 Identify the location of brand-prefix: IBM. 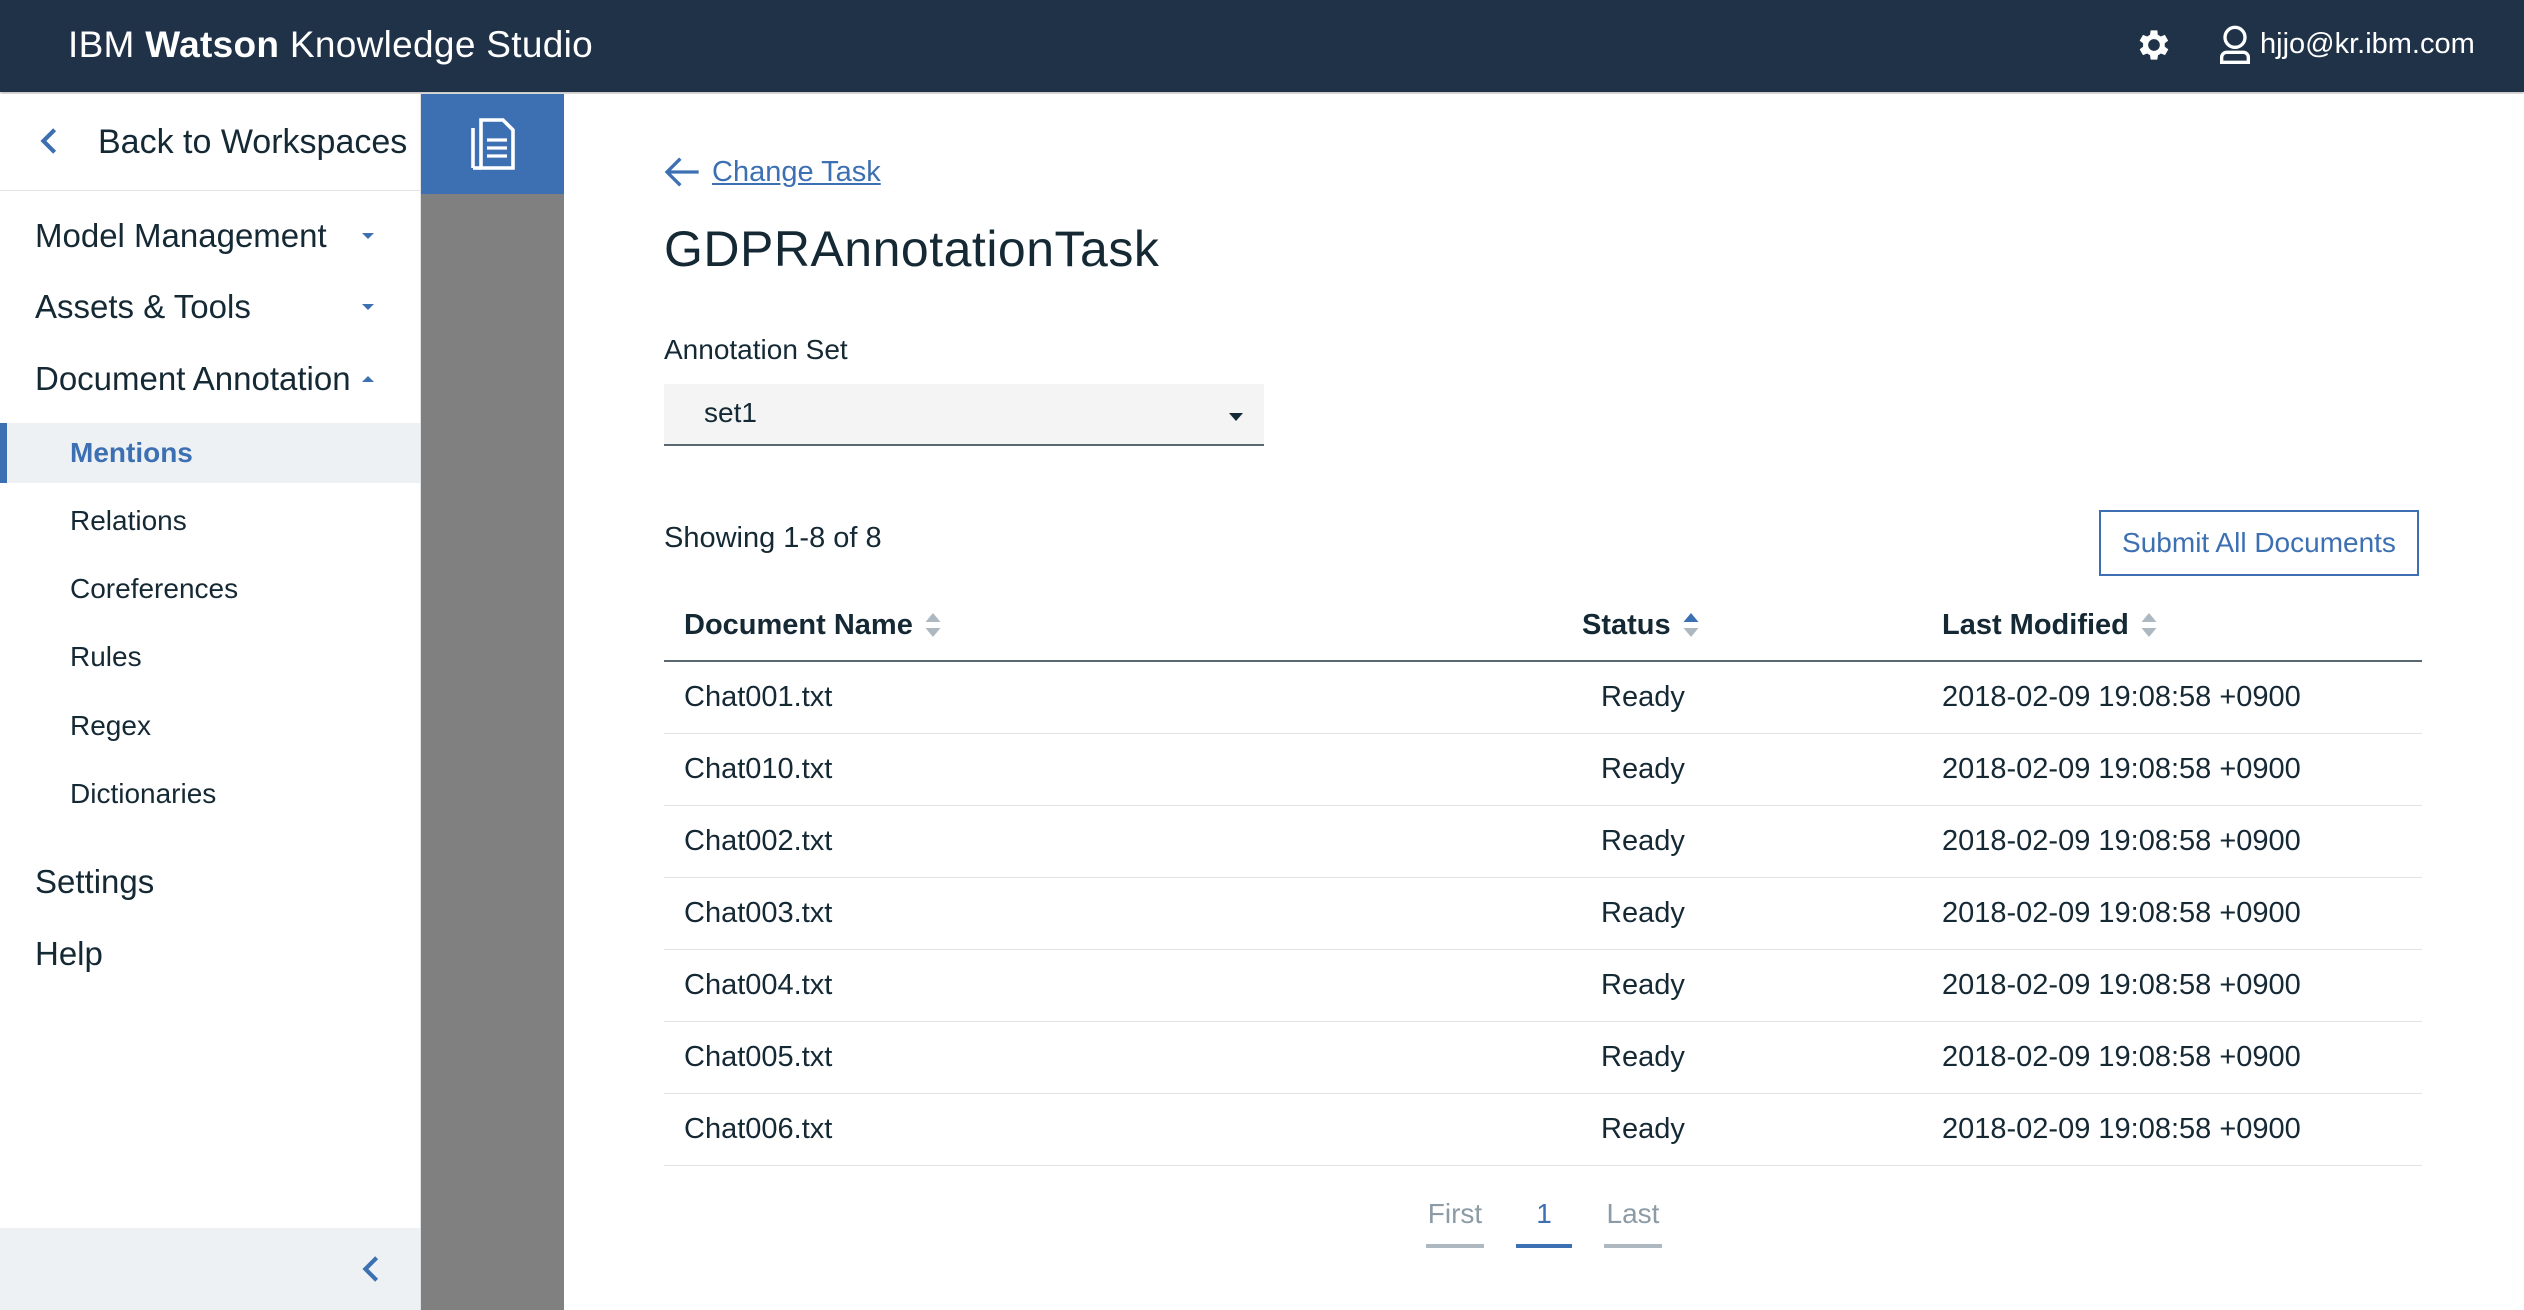
(101, 44).